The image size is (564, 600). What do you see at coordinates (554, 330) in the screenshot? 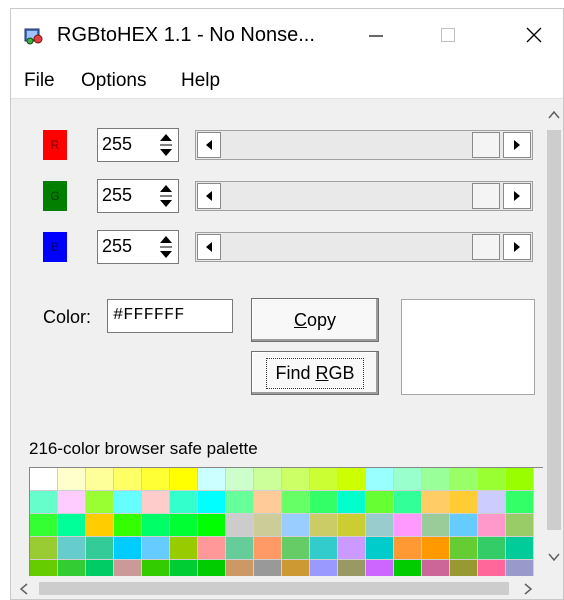
I see `vertical-scroll-thumb` at bounding box center [554, 330].